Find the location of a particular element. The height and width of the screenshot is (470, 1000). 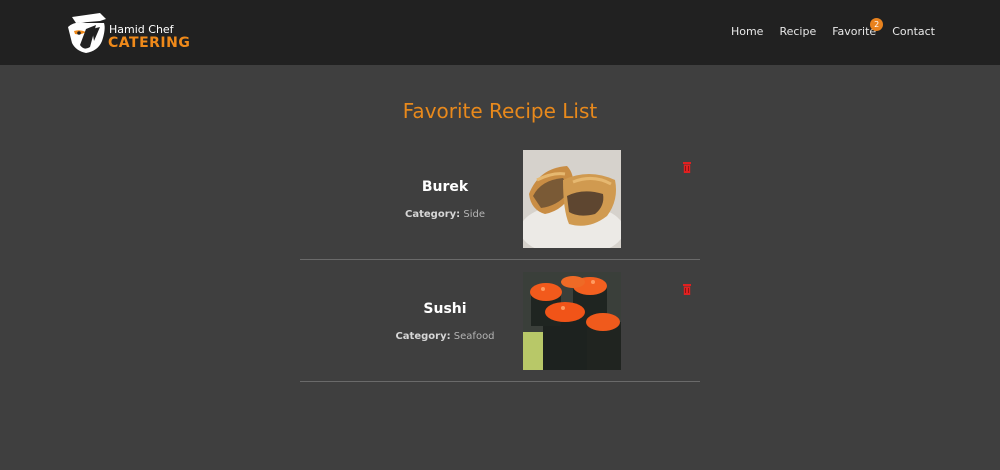

recipe-category: Category: Seafood is located at coordinates (445, 337).